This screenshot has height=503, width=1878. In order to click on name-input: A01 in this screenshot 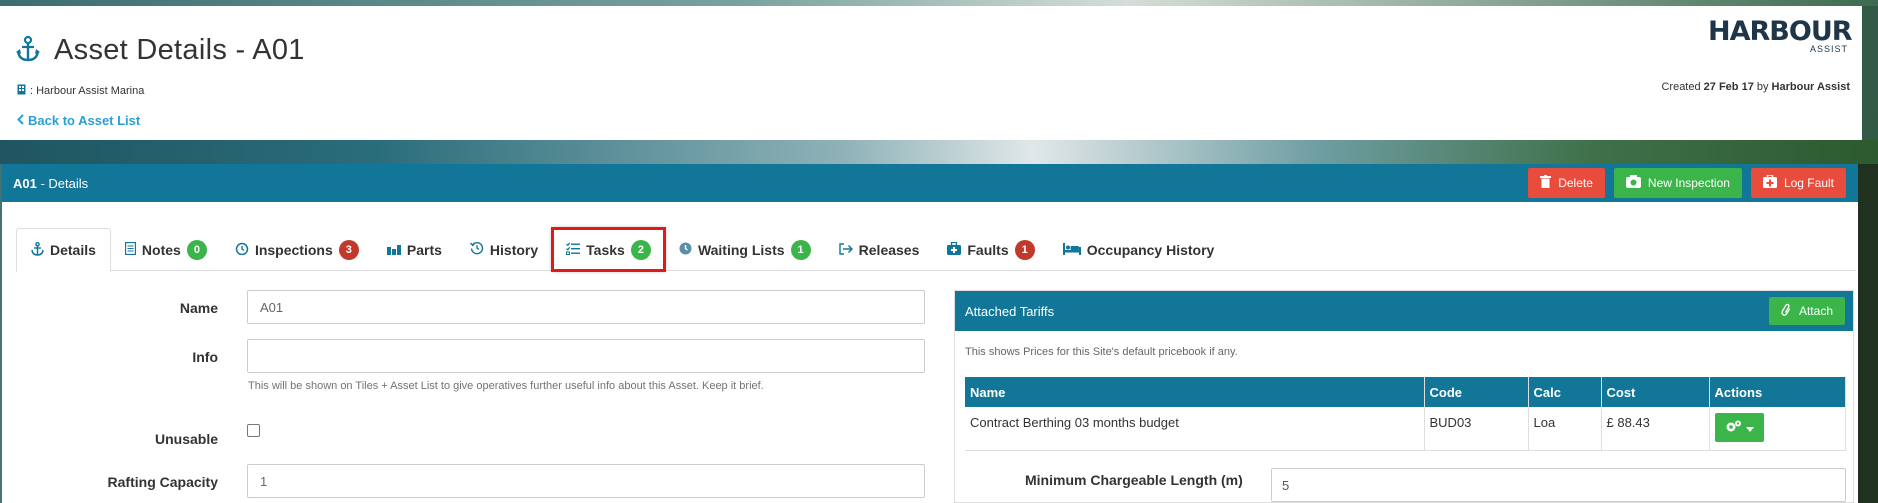, I will do `click(586, 307)`.